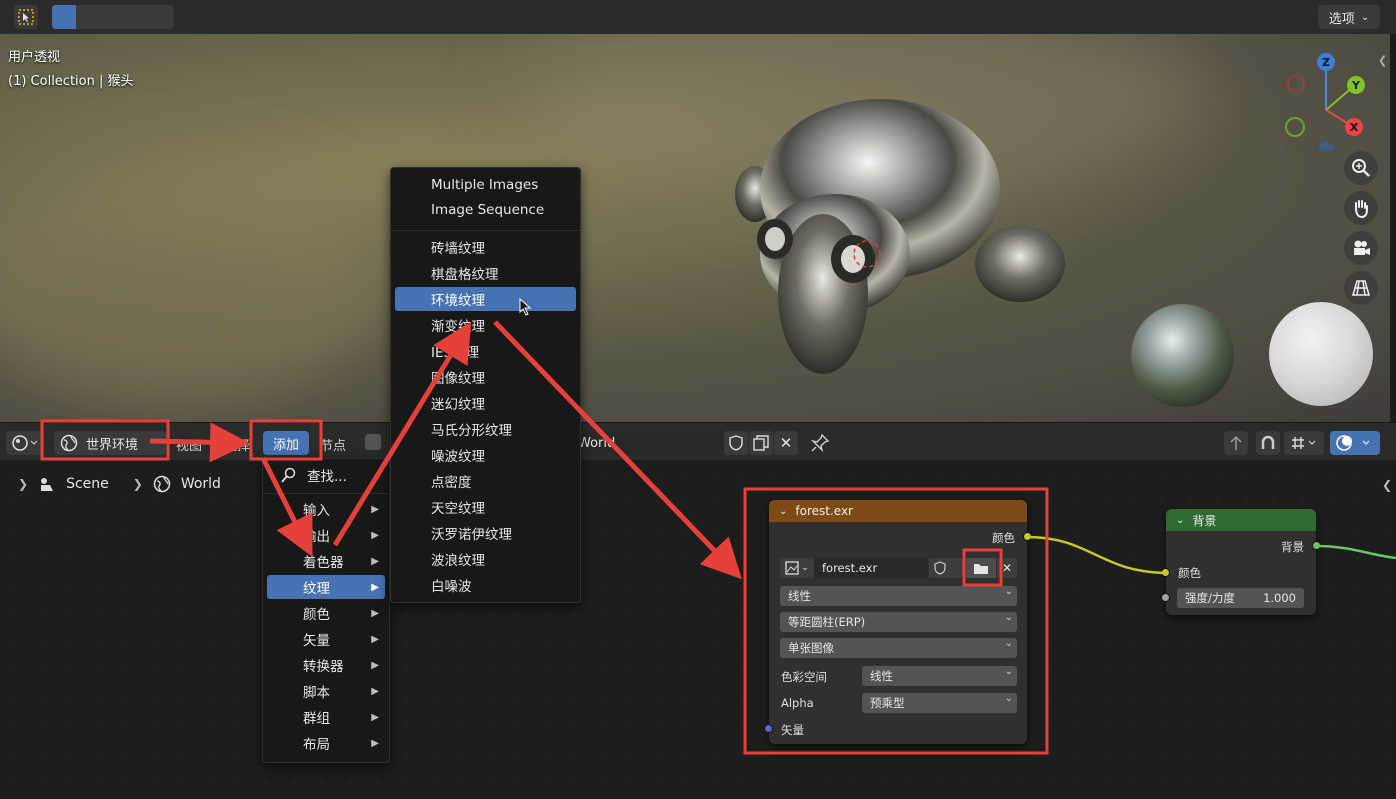 This screenshot has width=1396, height=799. What do you see at coordinates (1304, 443) in the screenshot?
I see `snap-mode-dropdown` at bounding box center [1304, 443].